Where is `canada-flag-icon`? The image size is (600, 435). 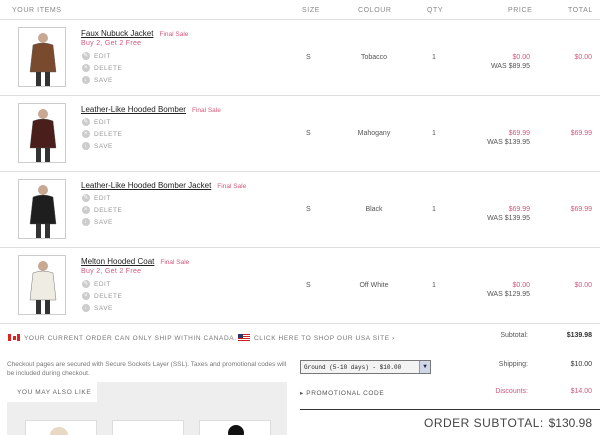
canada-flag-icon is located at coordinates (14, 337).